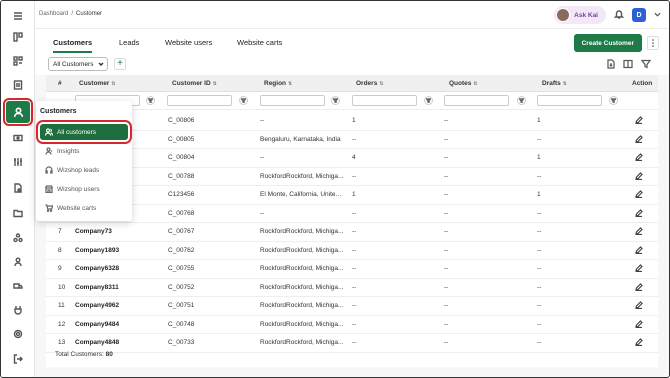  I want to click on customers-nav-button, so click(18, 112).